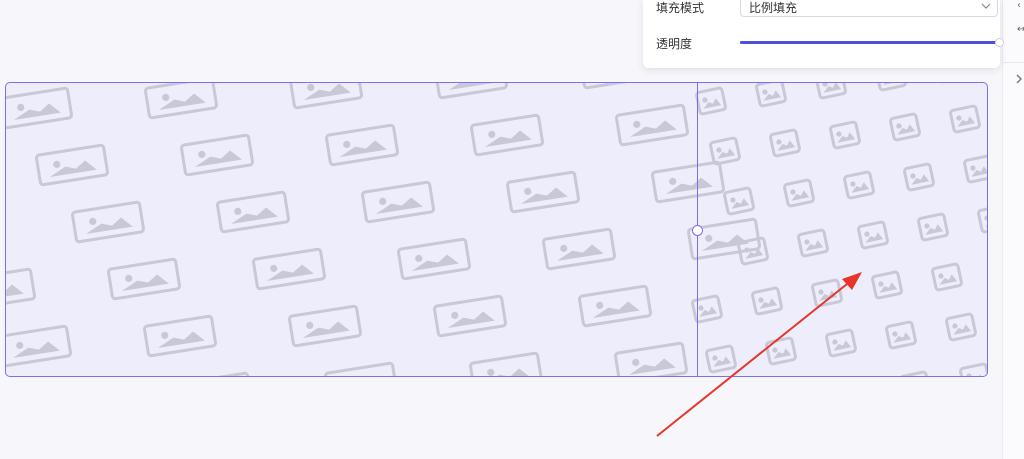 This screenshot has width=1024, height=459. What do you see at coordinates (680, 8) in the screenshot?
I see `fill-mode-label: 填充模式` at bounding box center [680, 8].